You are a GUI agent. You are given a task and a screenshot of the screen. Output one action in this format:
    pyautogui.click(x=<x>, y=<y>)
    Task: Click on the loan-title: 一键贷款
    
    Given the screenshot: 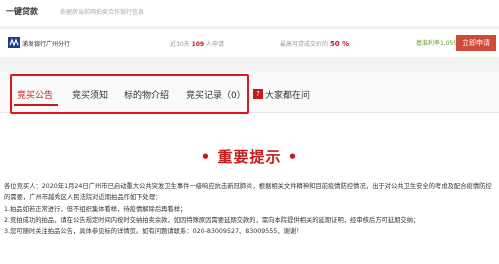 What is the action you would take?
    pyautogui.click(x=22, y=11)
    